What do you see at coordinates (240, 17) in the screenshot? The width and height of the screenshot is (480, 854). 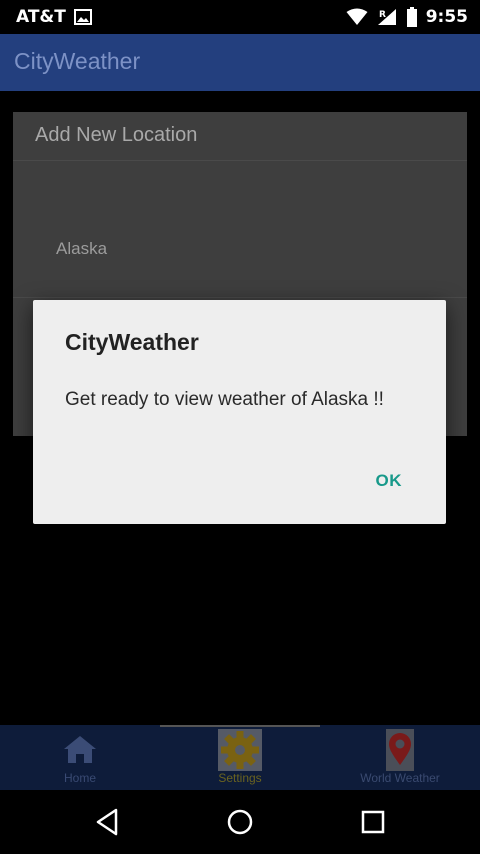 I see `status-bar: AT&T R 9:55` at bounding box center [240, 17].